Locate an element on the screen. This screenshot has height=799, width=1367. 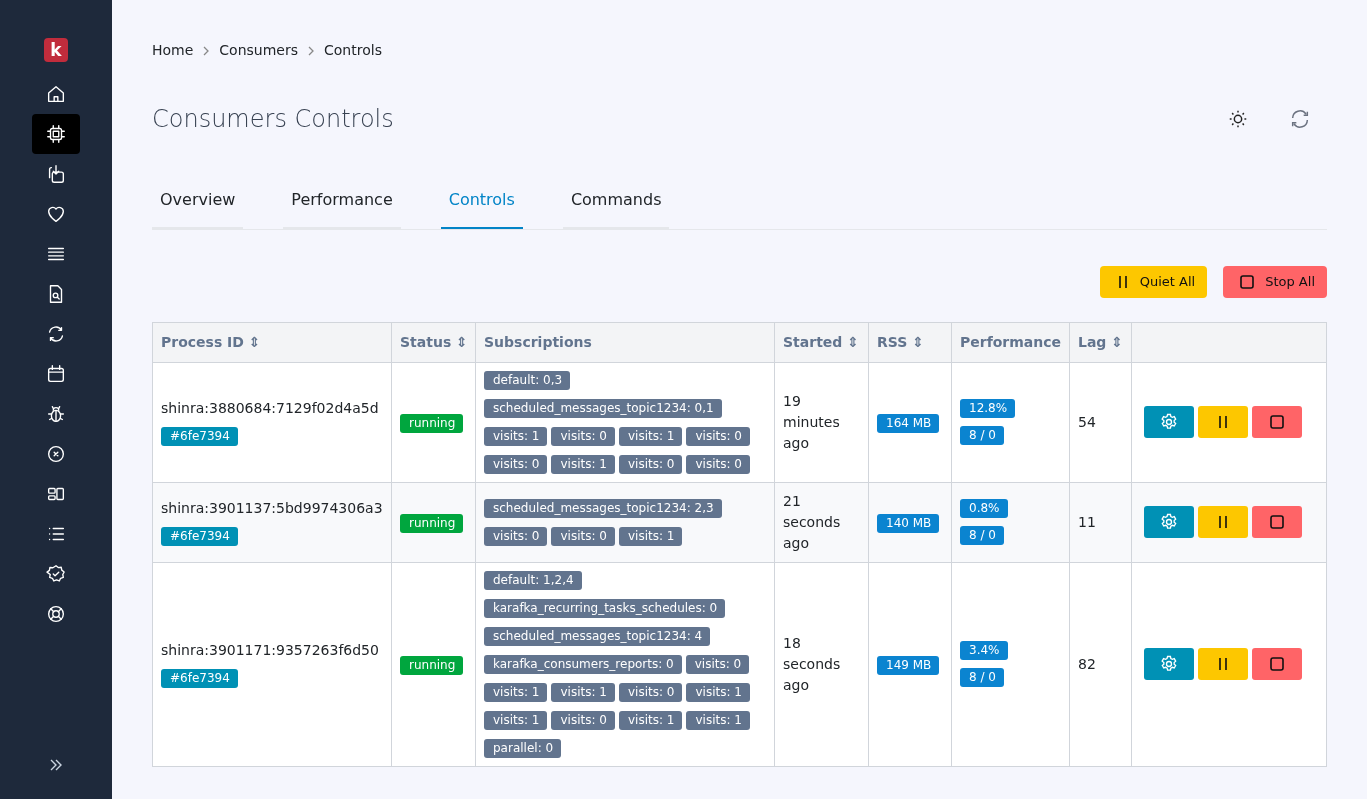
tab: Controls is located at coordinates (481, 204).